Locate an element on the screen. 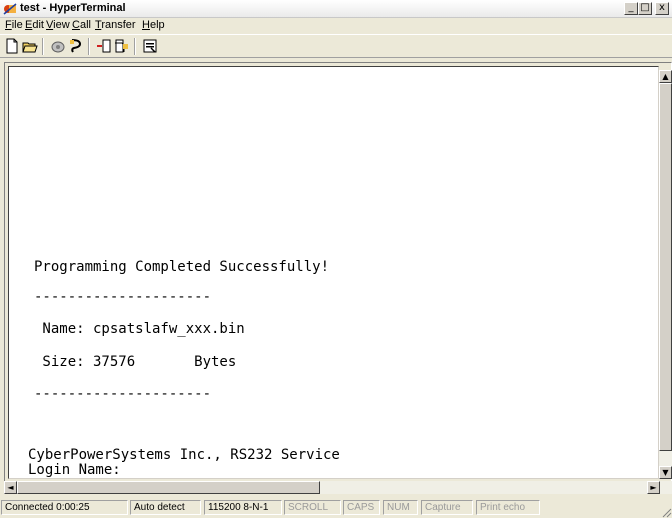  menu-help: Help is located at coordinates (153, 25).